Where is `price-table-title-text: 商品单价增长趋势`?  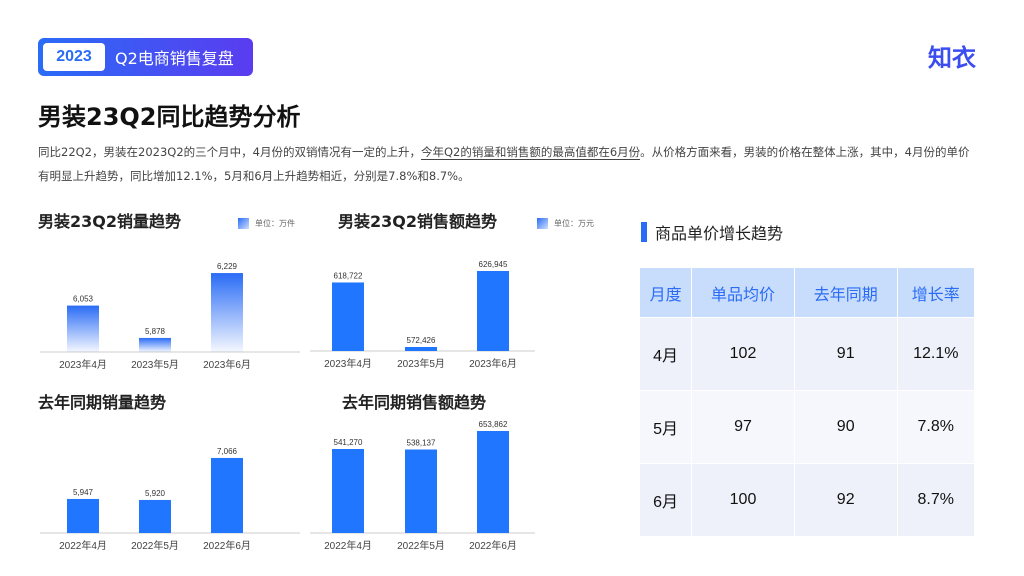 price-table-title-text: 商品单价增长趋势 is located at coordinates (719, 233).